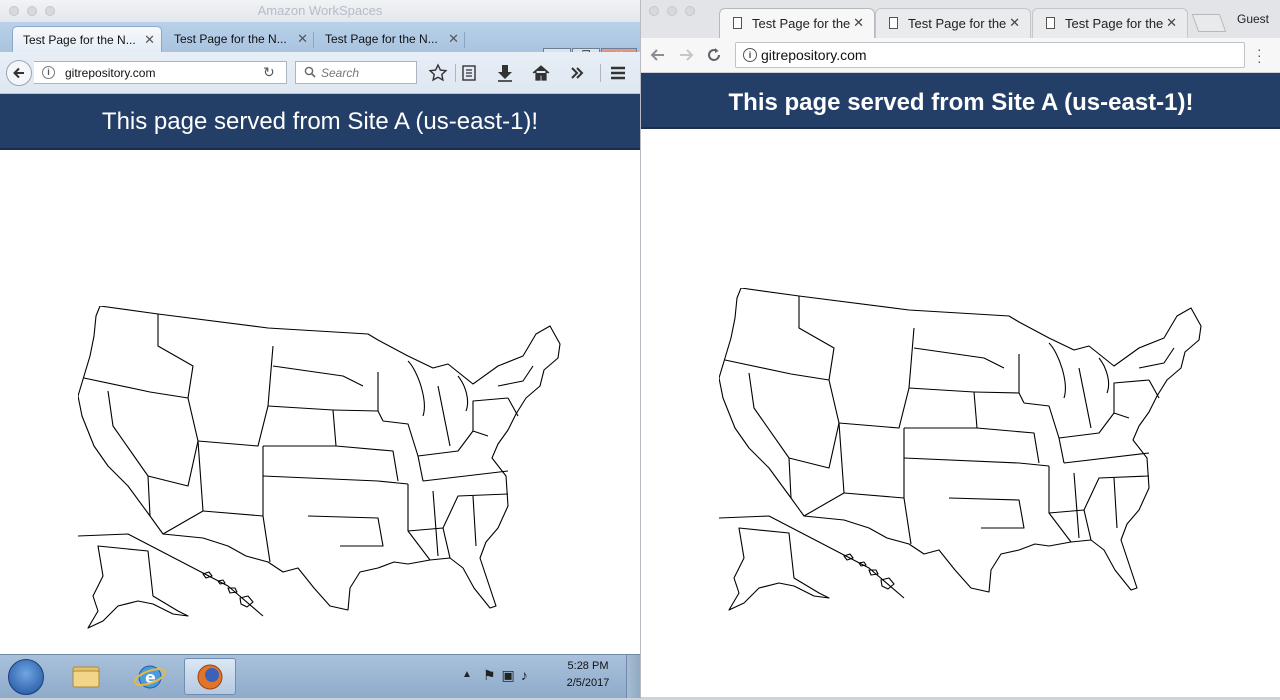 The width and height of the screenshot is (1280, 700). What do you see at coordinates (990, 55) in the screenshot?
I see `address-bar: i gitrepository.com` at bounding box center [990, 55].